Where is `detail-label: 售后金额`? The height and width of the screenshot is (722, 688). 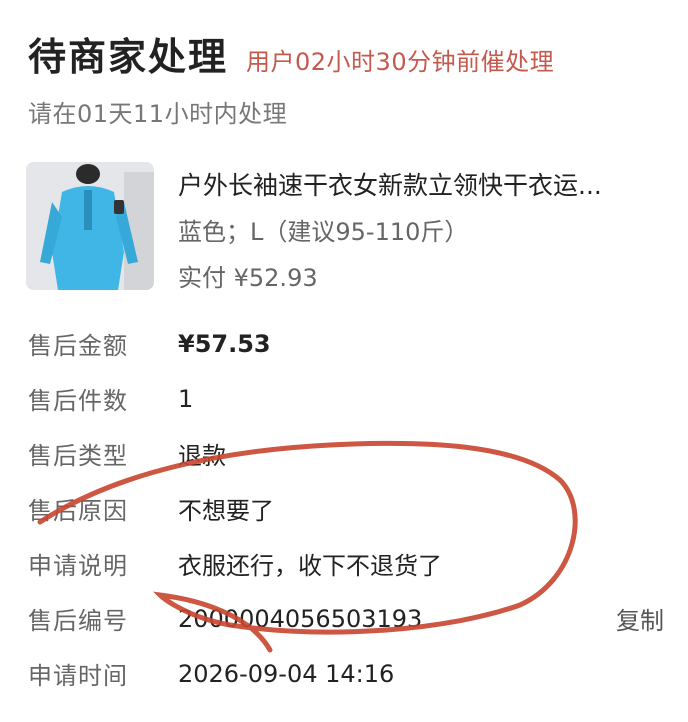
detail-label: 售后金额 is located at coordinates (78, 346).